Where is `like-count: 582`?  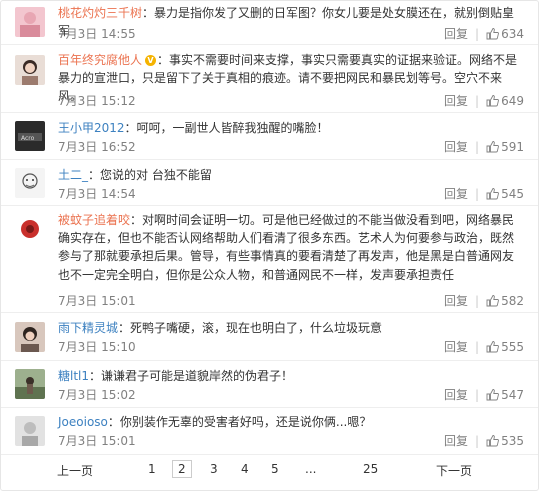 like-count: 582 is located at coordinates (512, 301).